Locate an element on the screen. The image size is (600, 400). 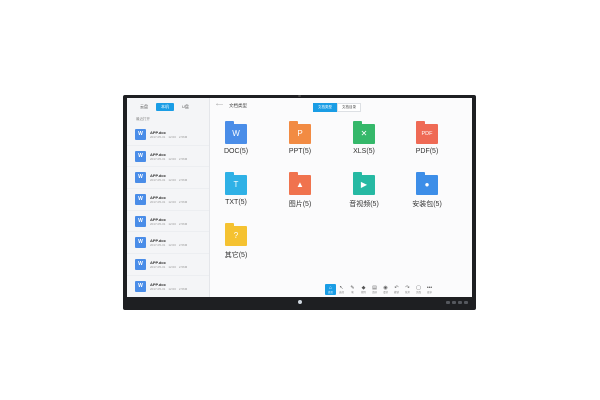
dock-label: 撤销 is located at coordinates (396, 292).